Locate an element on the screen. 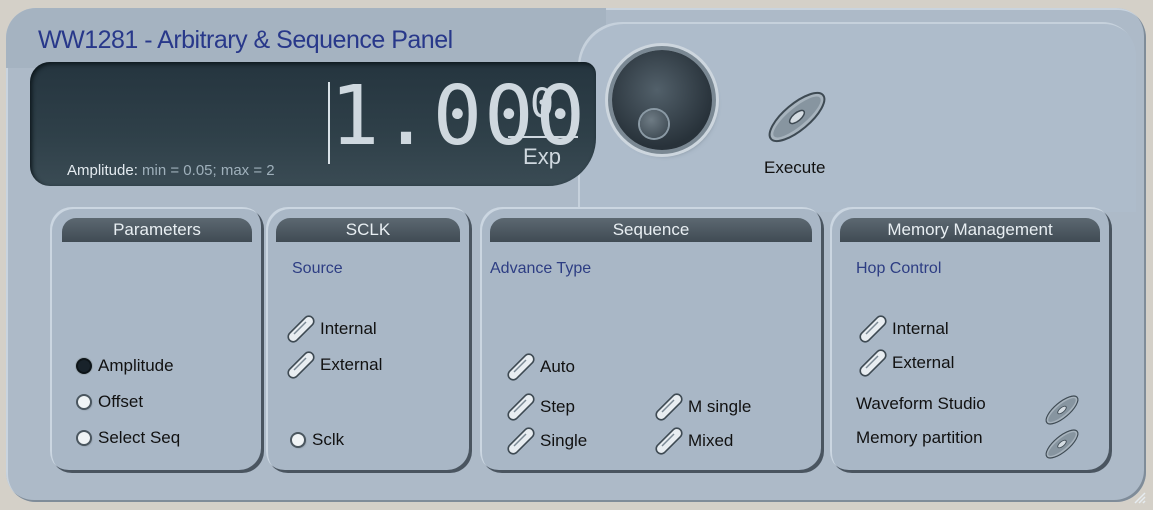 The height and width of the screenshot is (510, 1153). sequence-mixed-option: Mixed is located at coordinates (693, 441).